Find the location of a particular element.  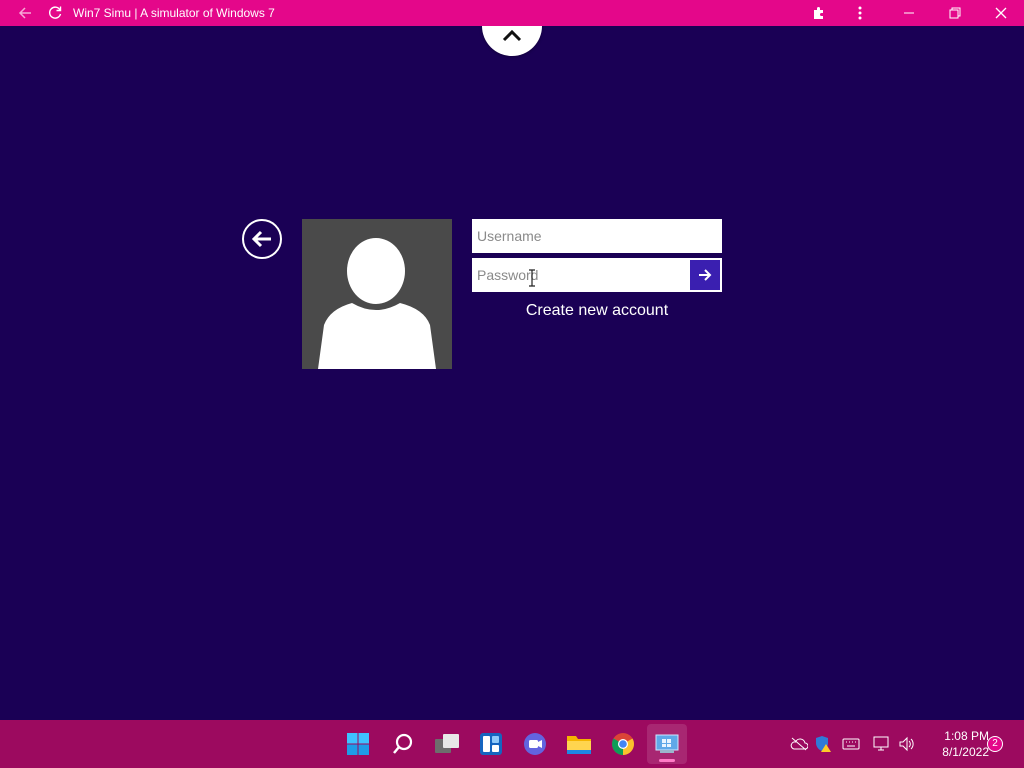

arrow-right-icon is located at coordinates (705, 275).